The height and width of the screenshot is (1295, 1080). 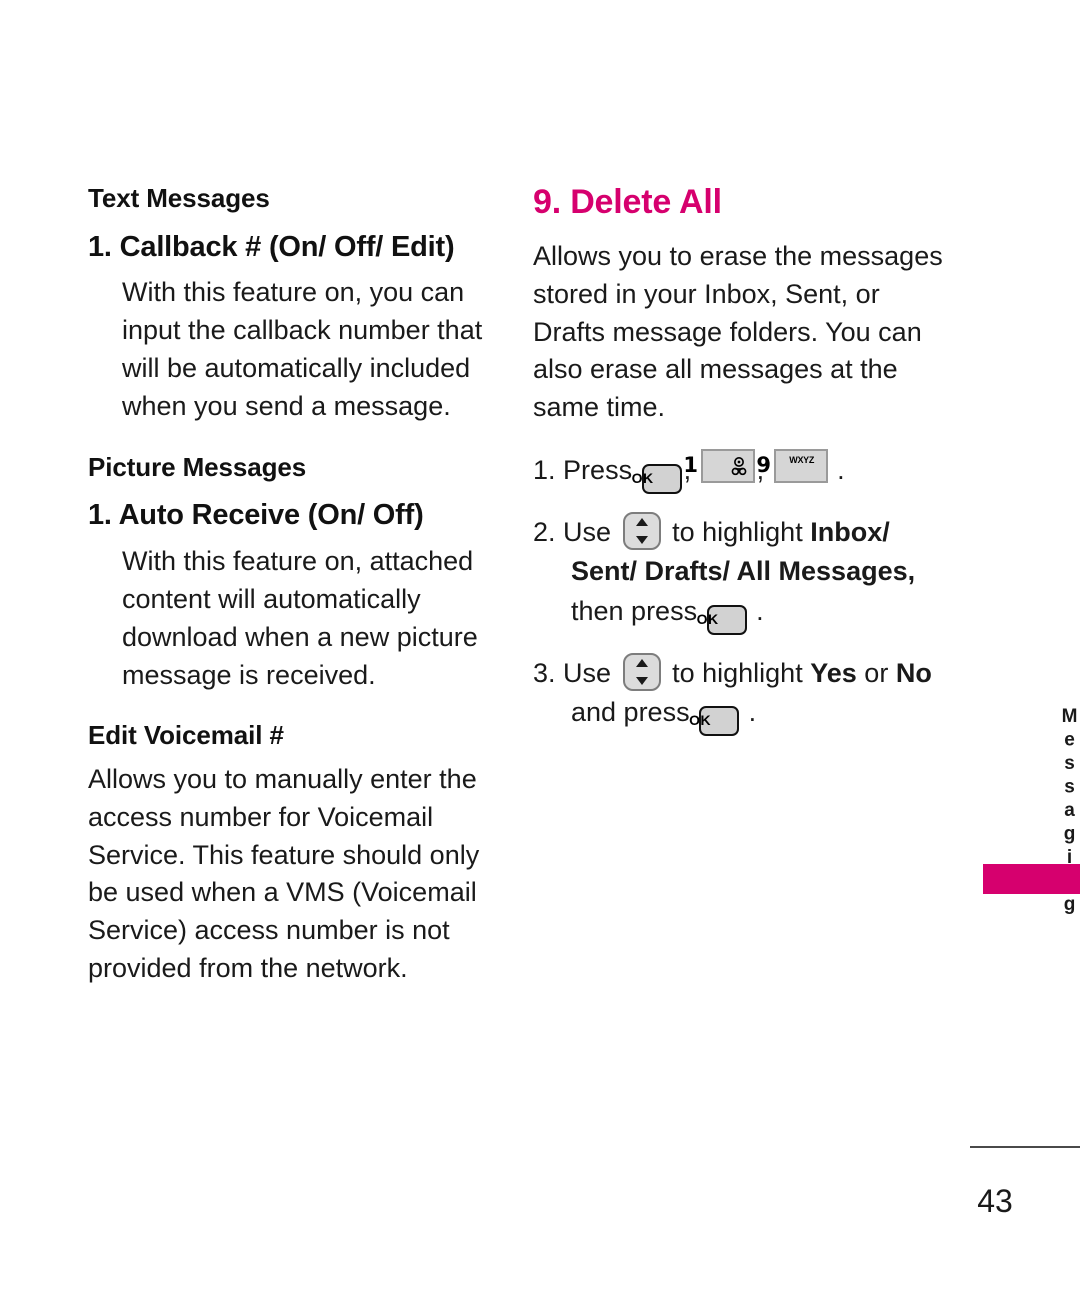 I want to click on step-1-period: ., so click(x=841, y=470).